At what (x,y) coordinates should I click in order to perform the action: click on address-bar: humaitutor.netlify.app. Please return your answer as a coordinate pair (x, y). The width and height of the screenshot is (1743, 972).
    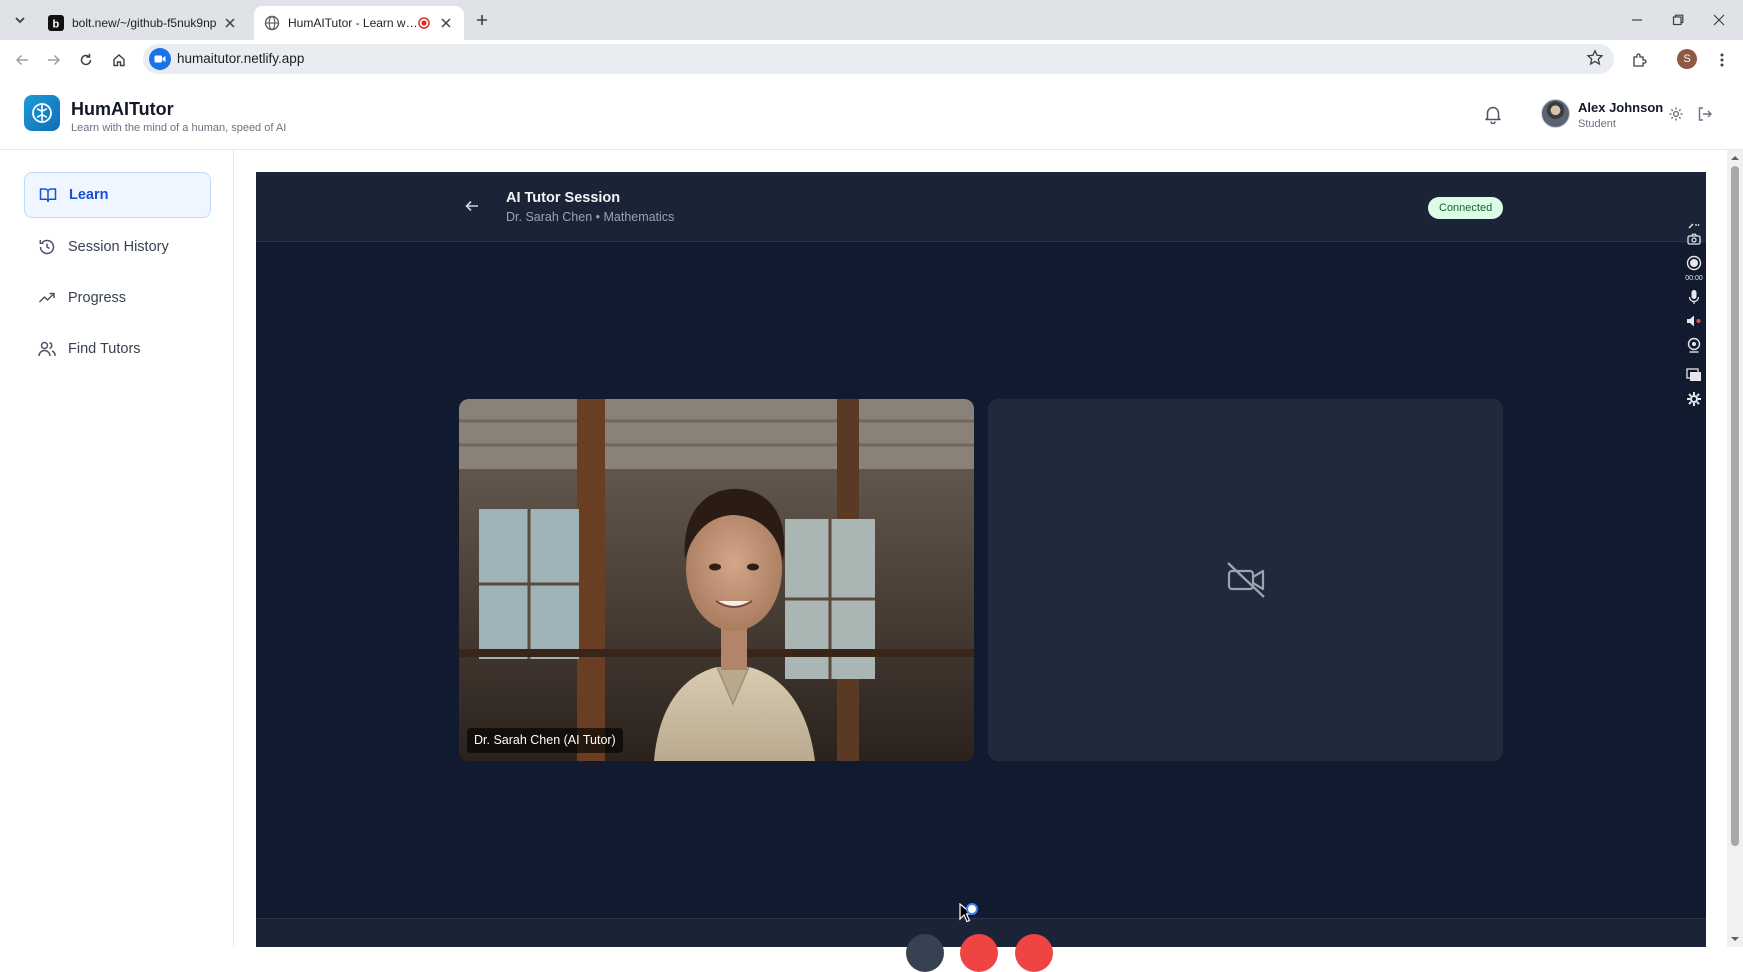
    Looking at the image, I should click on (878, 59).